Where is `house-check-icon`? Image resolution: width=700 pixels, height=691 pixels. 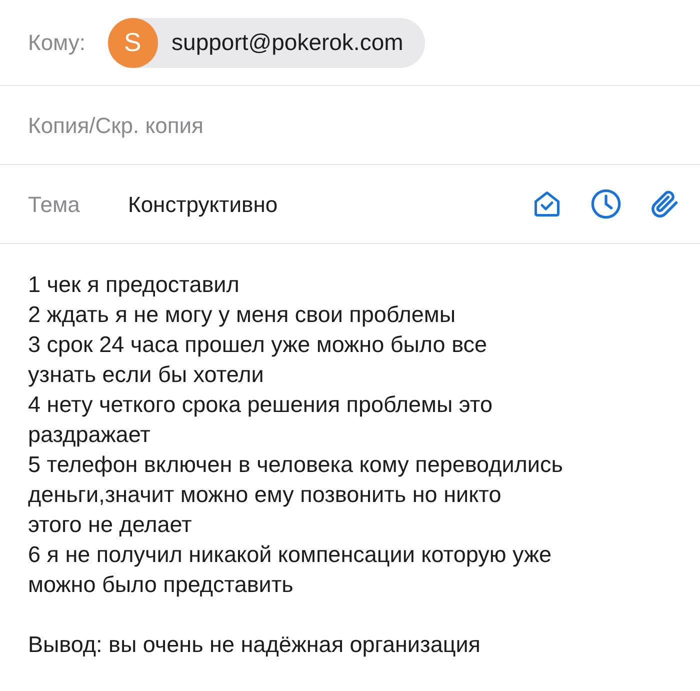 house-check-icon is located at coordinates (547, 204).